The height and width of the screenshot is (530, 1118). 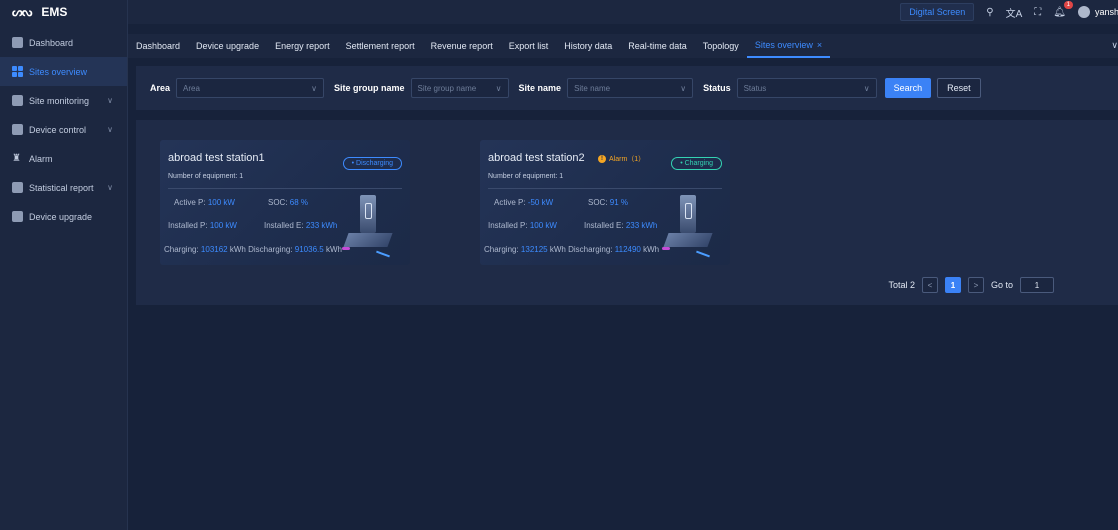 What do you see at coordinates (536, 158) in the screenshot?
I see `site-name: abroad test station2` at bounding box center [536, 158].